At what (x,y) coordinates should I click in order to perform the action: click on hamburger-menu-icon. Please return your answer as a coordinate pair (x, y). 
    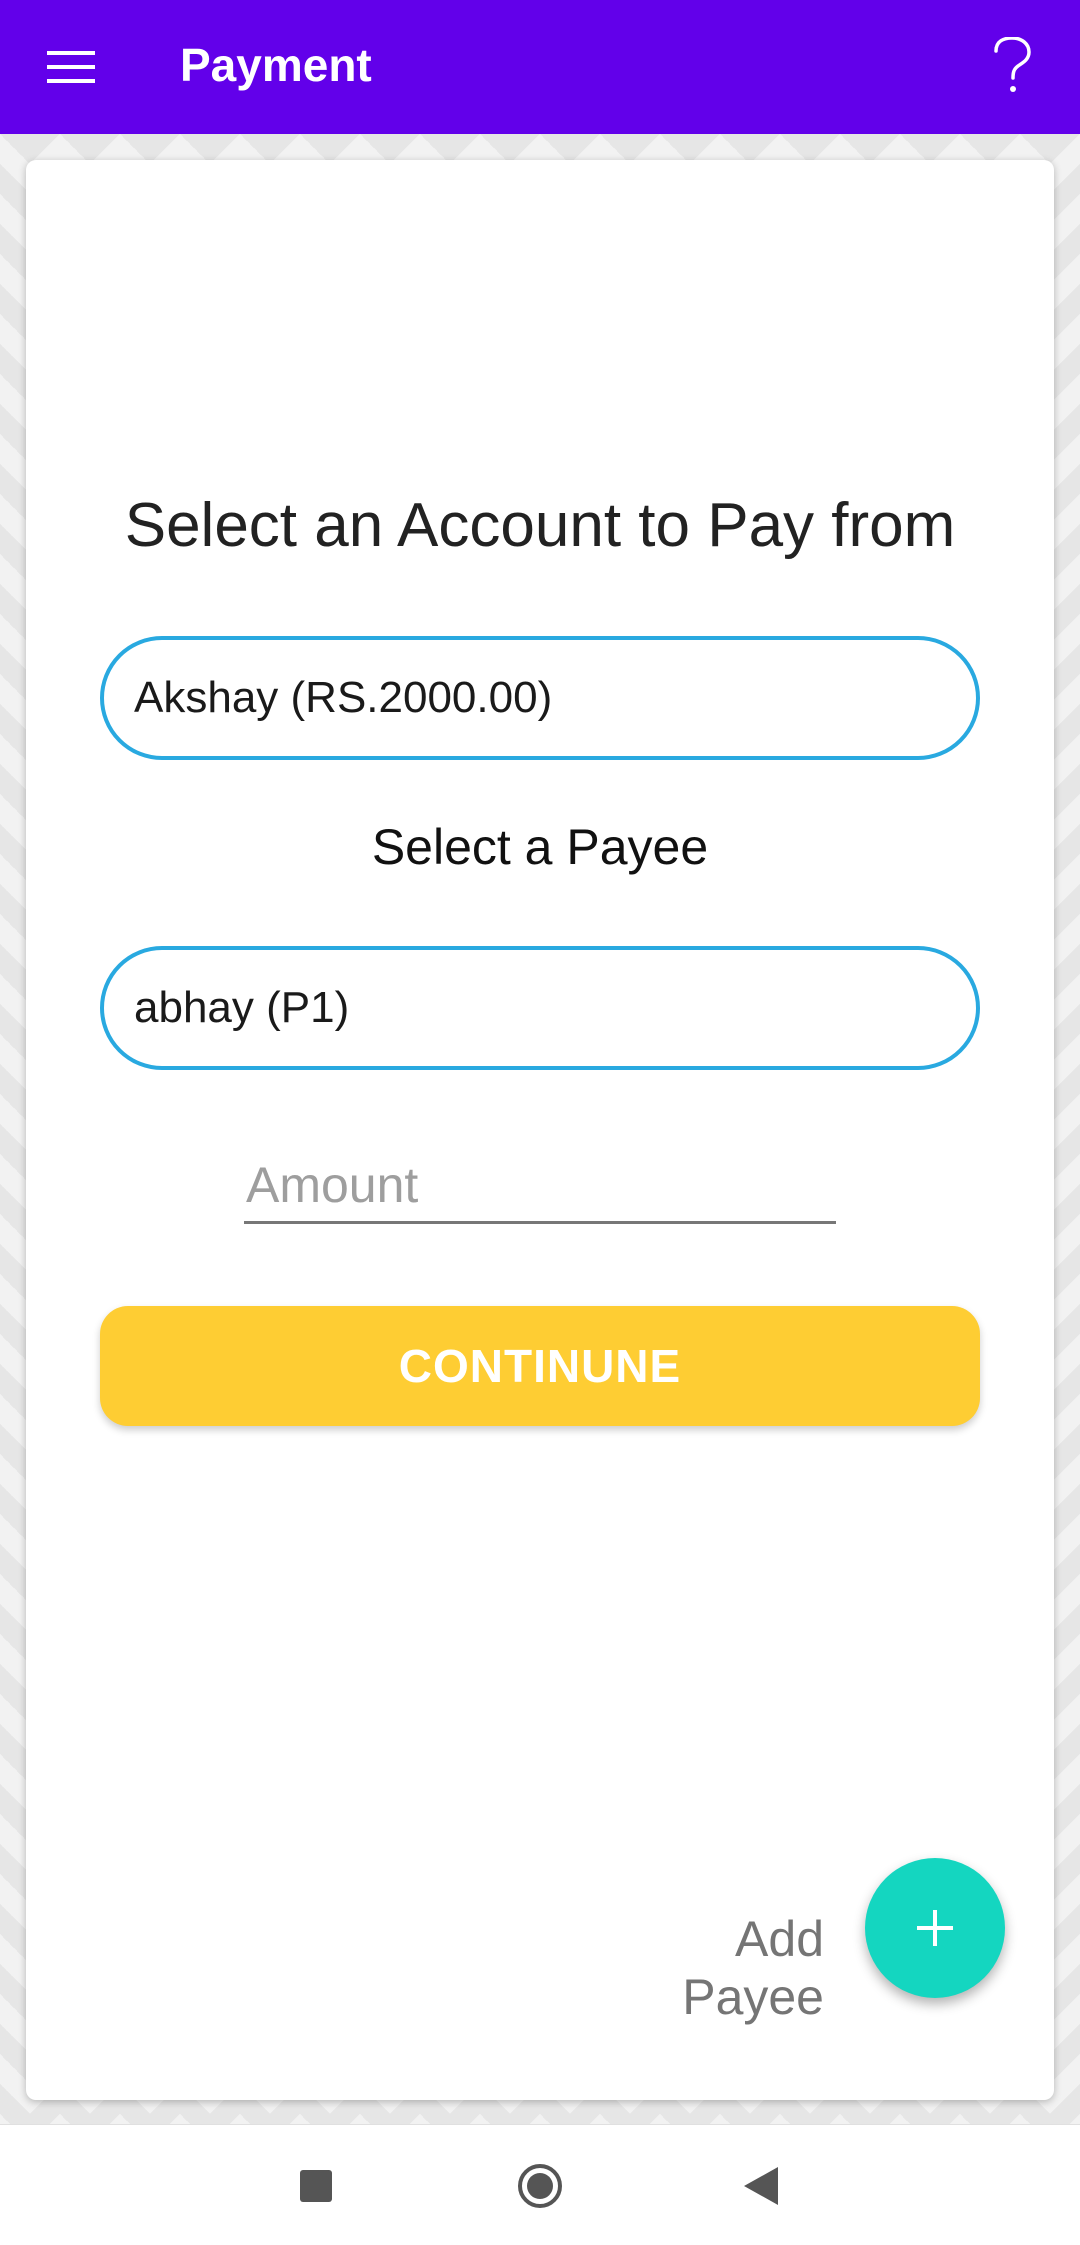
    Looking at the image, I should click on (71, 67).